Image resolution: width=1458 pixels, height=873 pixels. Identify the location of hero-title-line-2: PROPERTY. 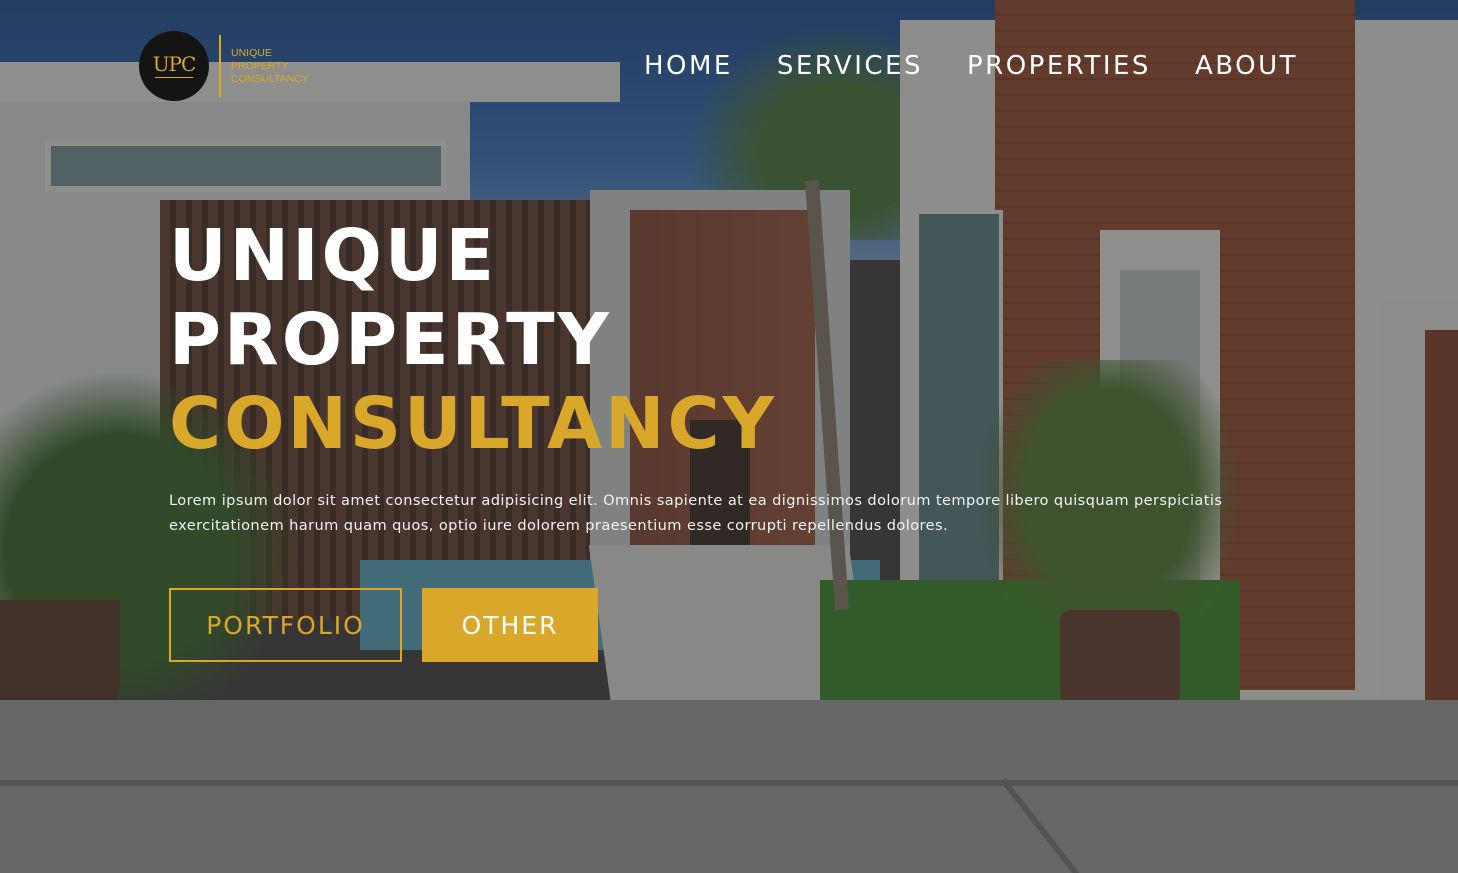
(390, 339).